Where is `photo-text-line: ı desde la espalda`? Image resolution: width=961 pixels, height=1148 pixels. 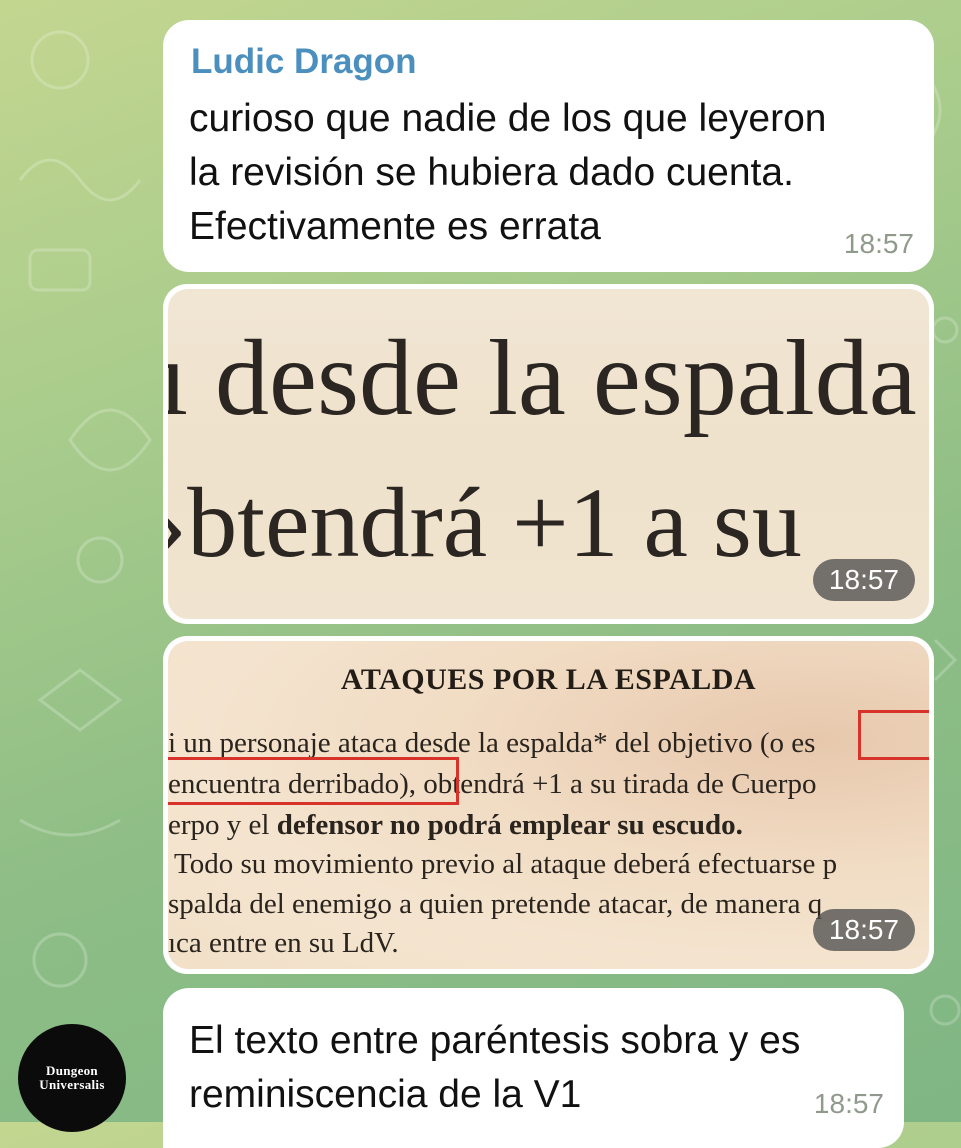 photo-text-line: ı desde la espalda is located at coordinates (542, 378).